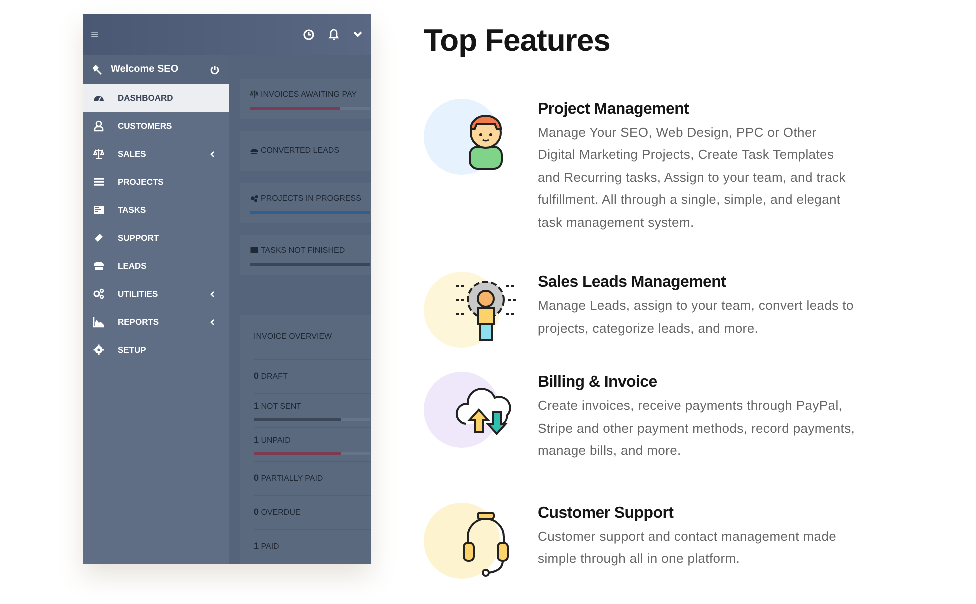  What do you see at coordinates (141, 182) in the screenshot?
I see `menu-label: PROJECTS` at bounding box center [141, 182].